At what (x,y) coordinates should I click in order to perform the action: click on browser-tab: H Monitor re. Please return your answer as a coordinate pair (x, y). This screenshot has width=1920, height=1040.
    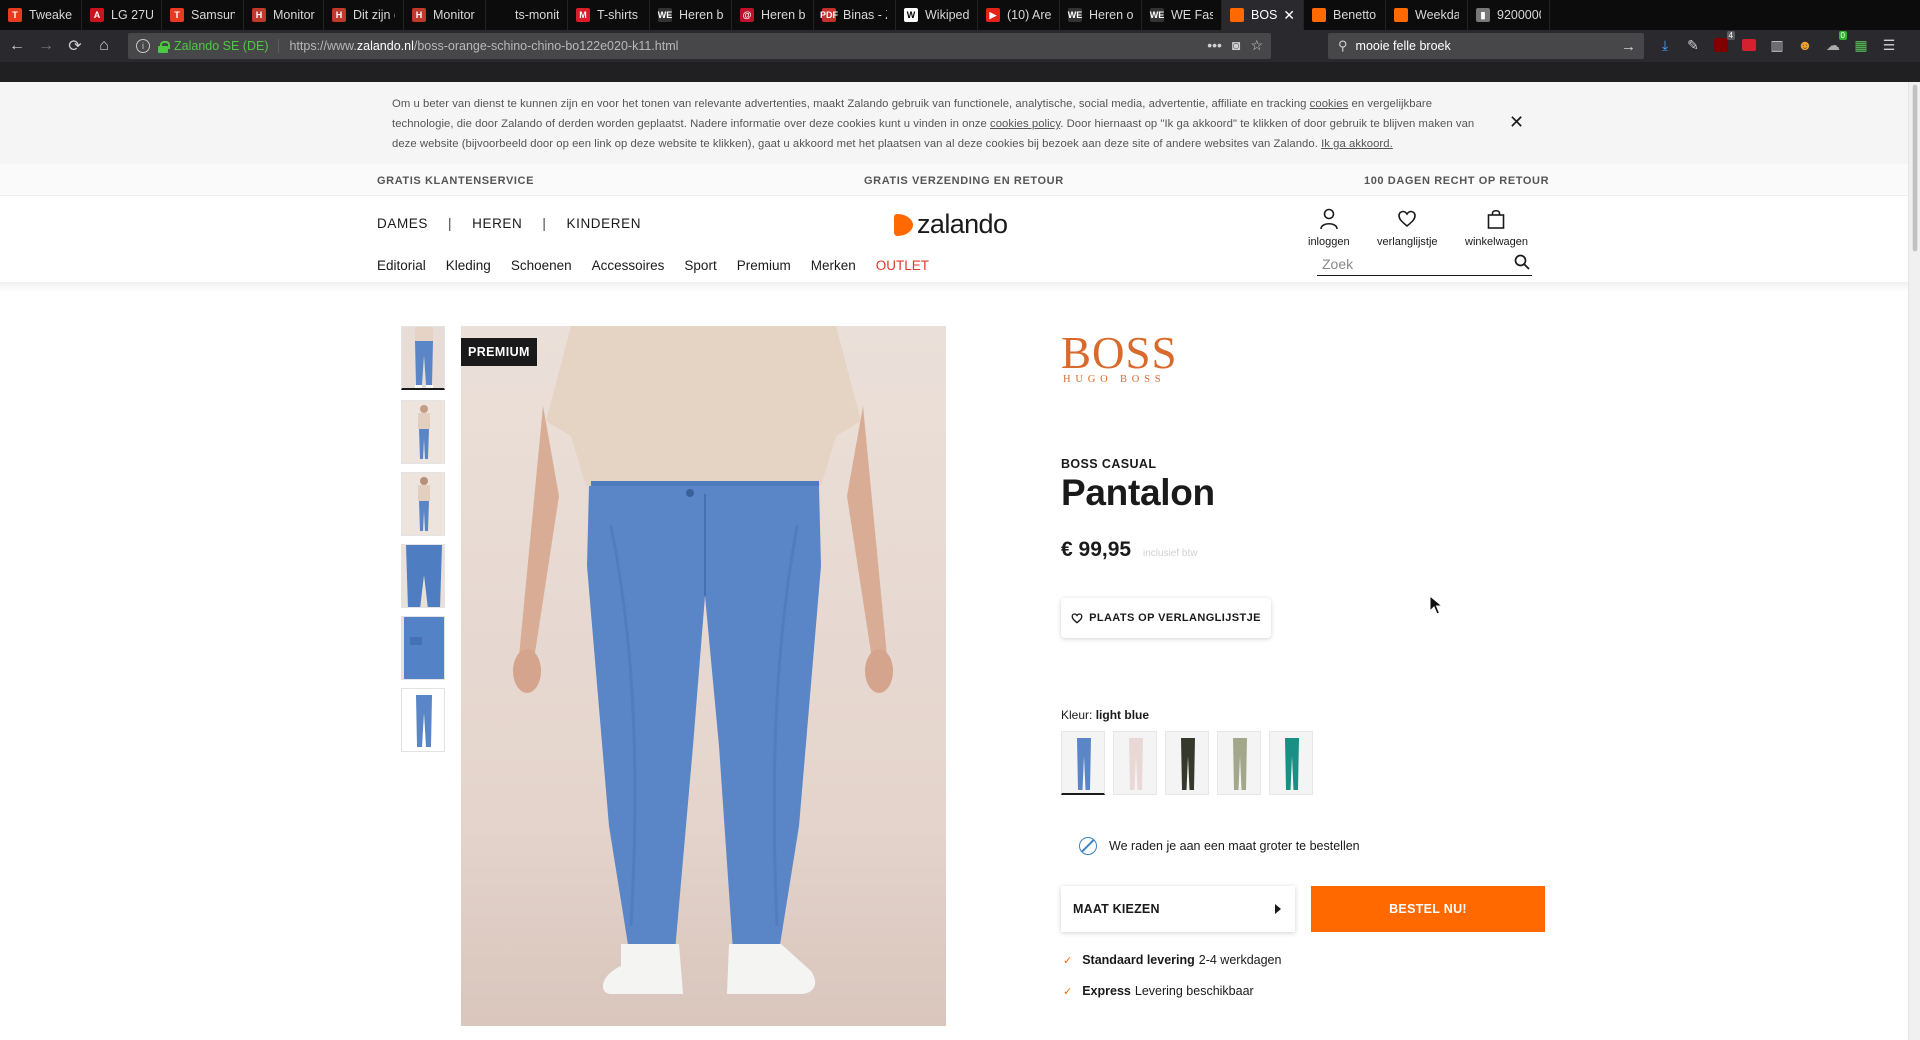
    Looking at the image, I should click on (284, 15).